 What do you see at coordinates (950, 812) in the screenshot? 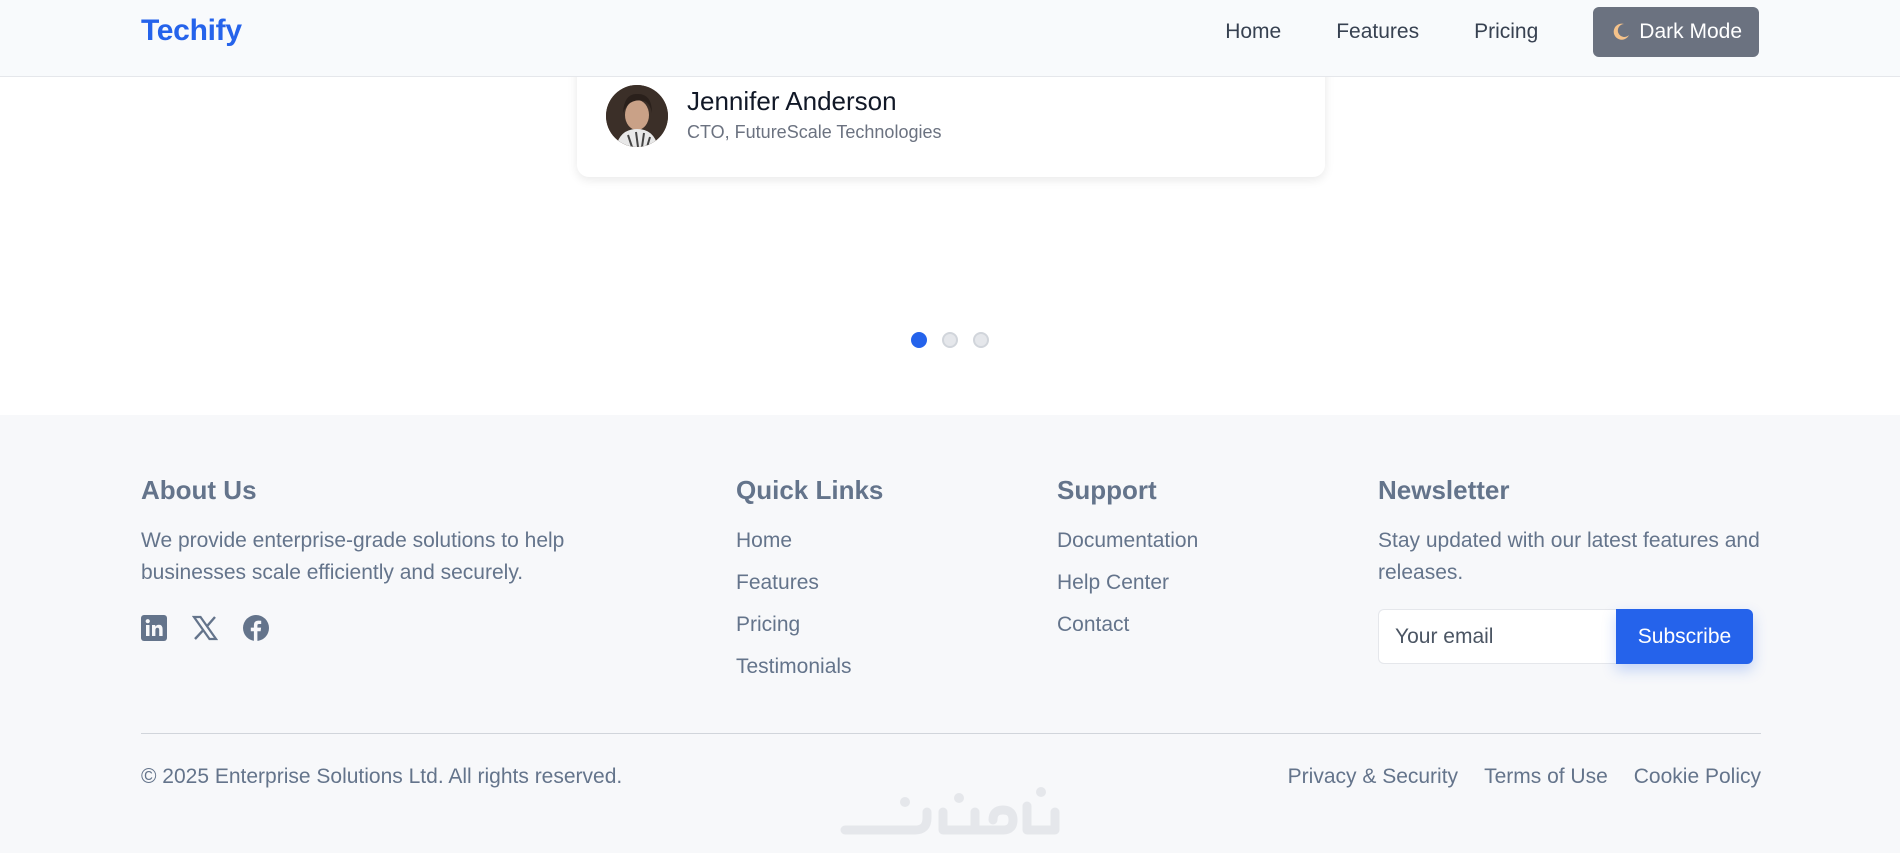
I see `watermark-logo` at bounding box center [950, 812].